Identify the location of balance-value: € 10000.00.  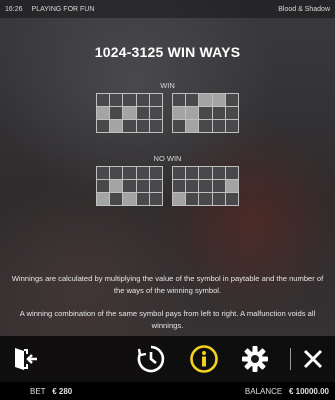
(308, 391).